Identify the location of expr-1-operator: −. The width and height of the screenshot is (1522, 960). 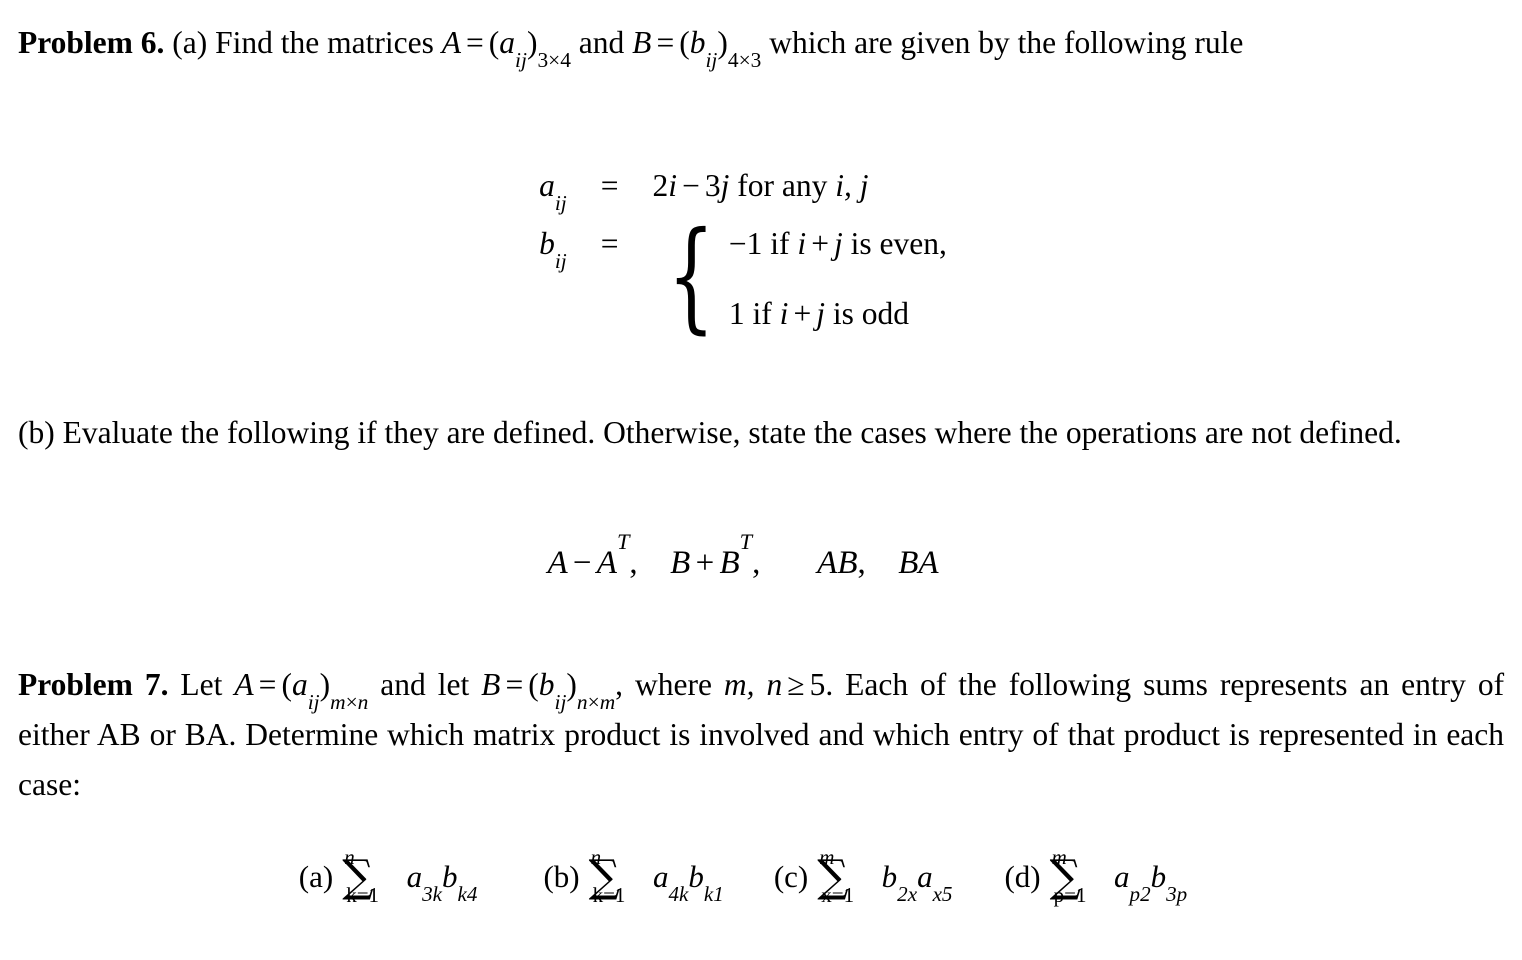
(582, 563).